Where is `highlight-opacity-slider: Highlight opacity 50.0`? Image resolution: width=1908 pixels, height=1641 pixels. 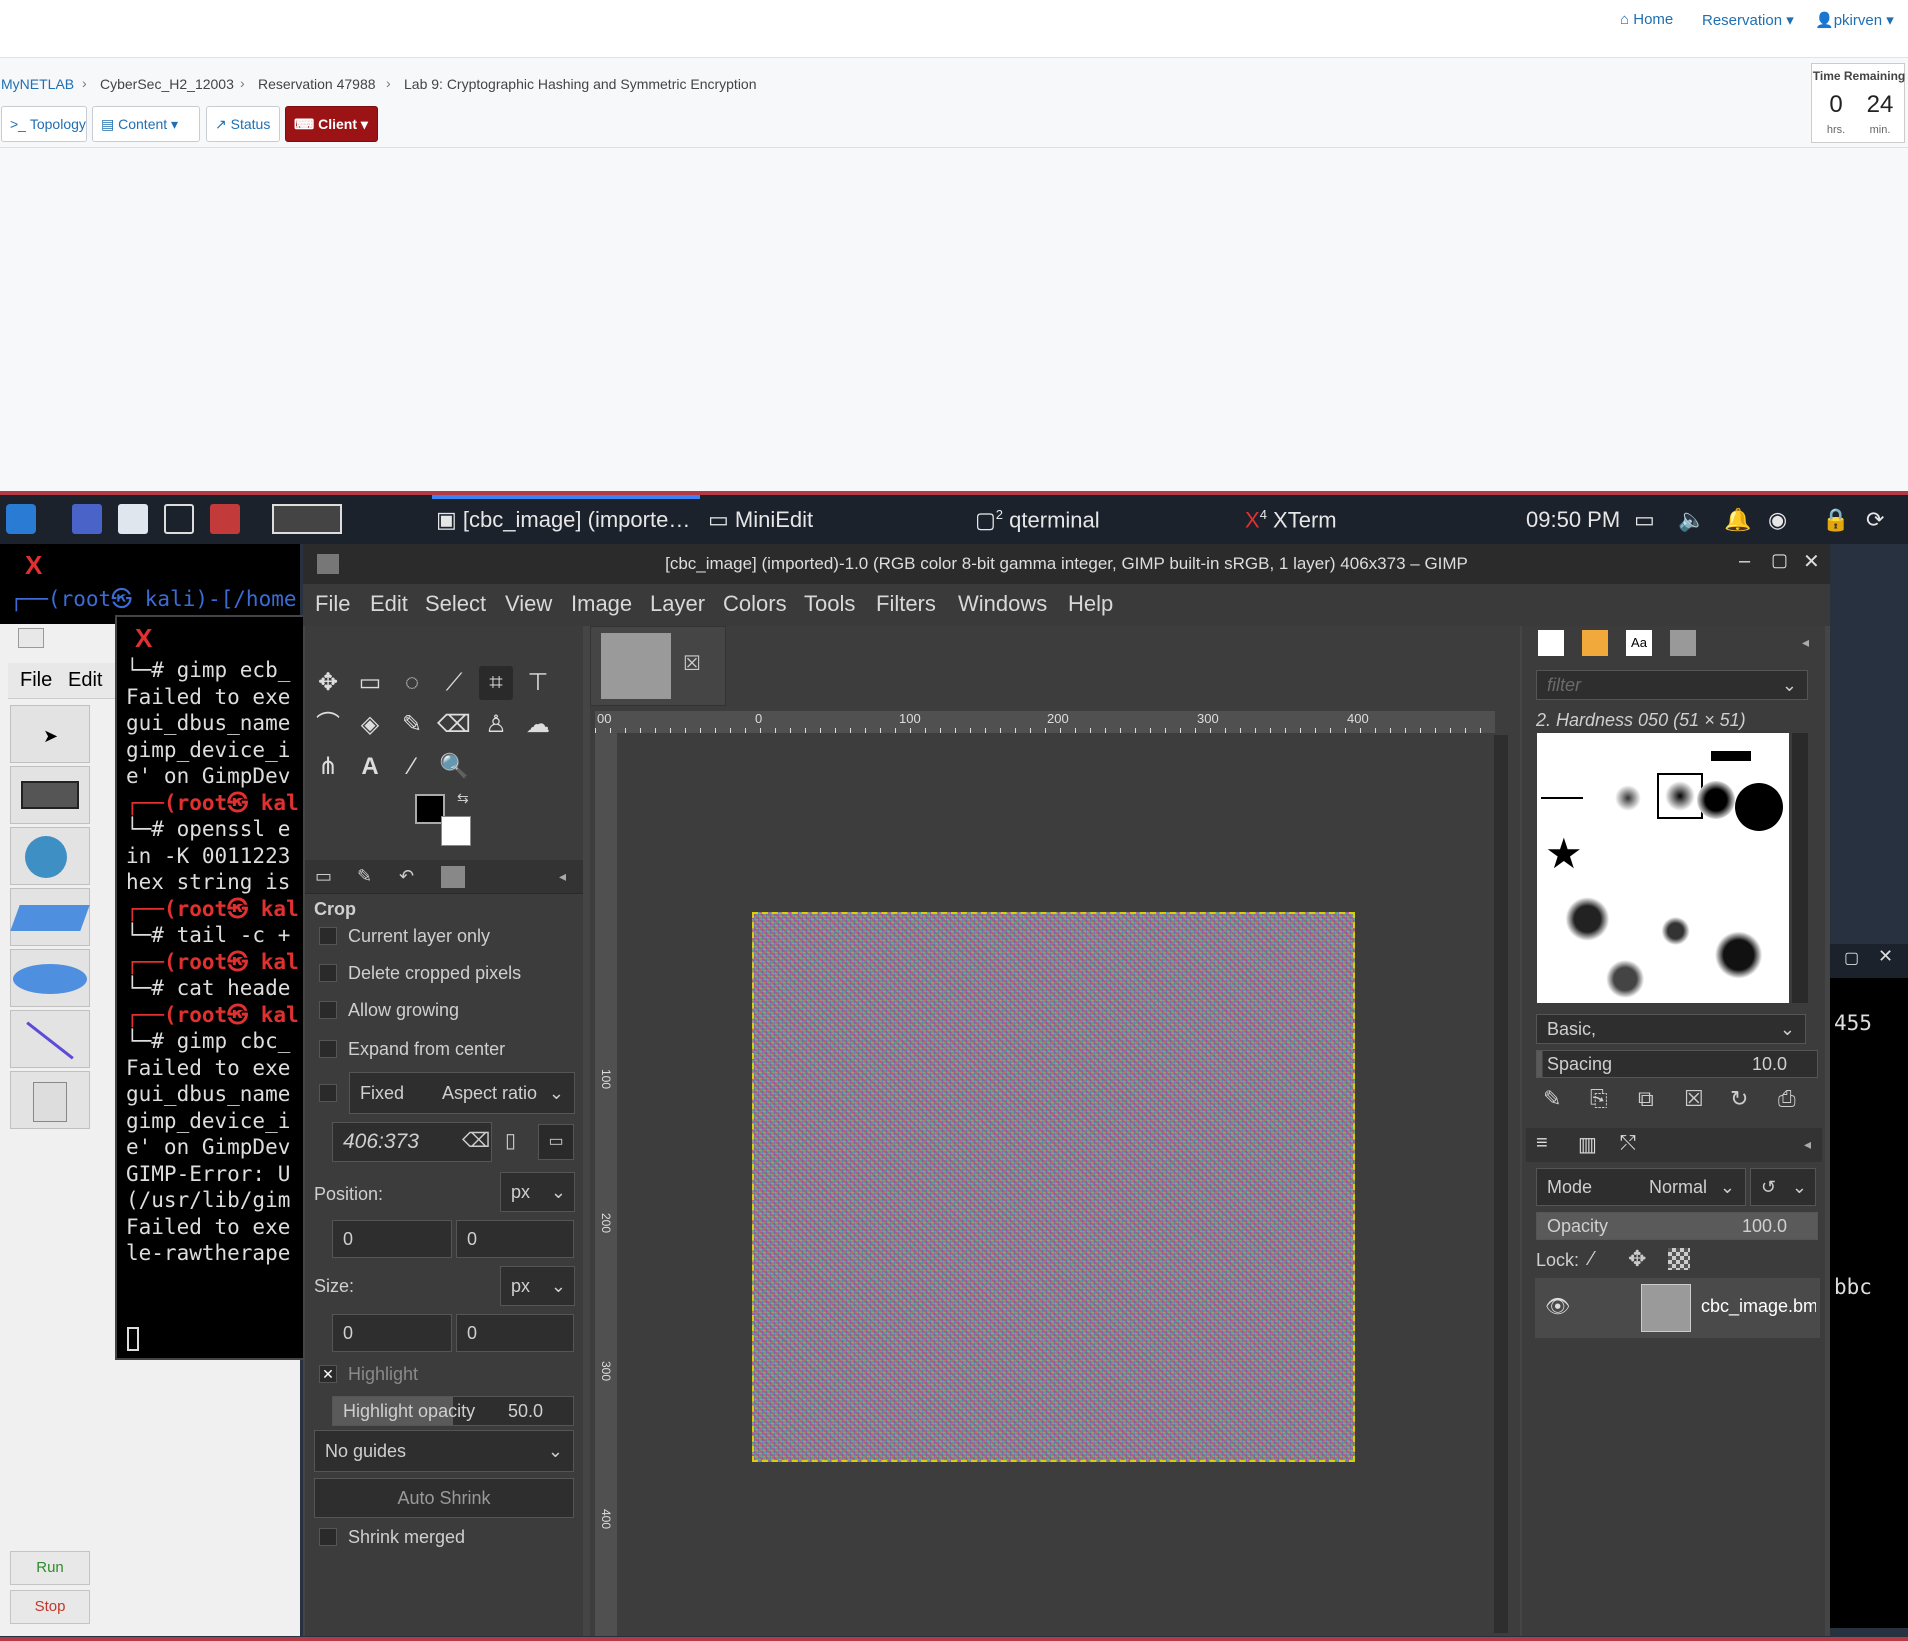 highlight-opacity-slider: Highlight opacity 50.0 is located at coordinates (453, 1411).